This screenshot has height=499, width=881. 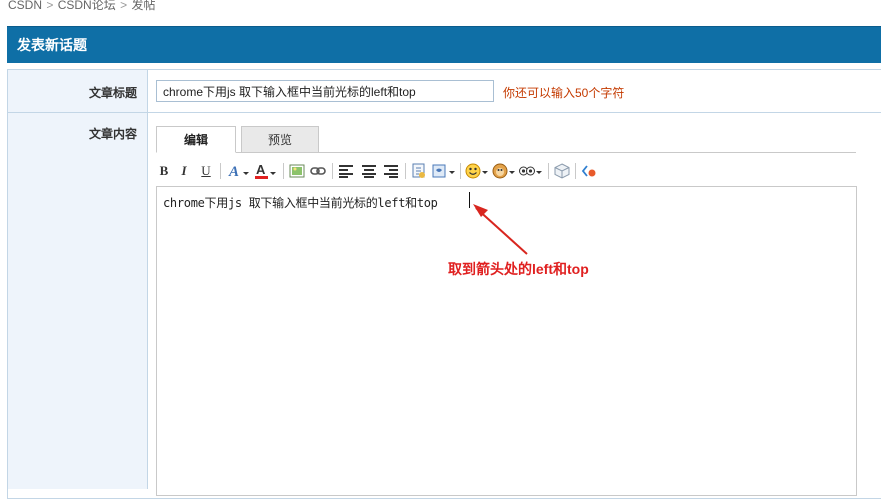 I want to click on font-style-icon: A, so click(x=239, y=171).